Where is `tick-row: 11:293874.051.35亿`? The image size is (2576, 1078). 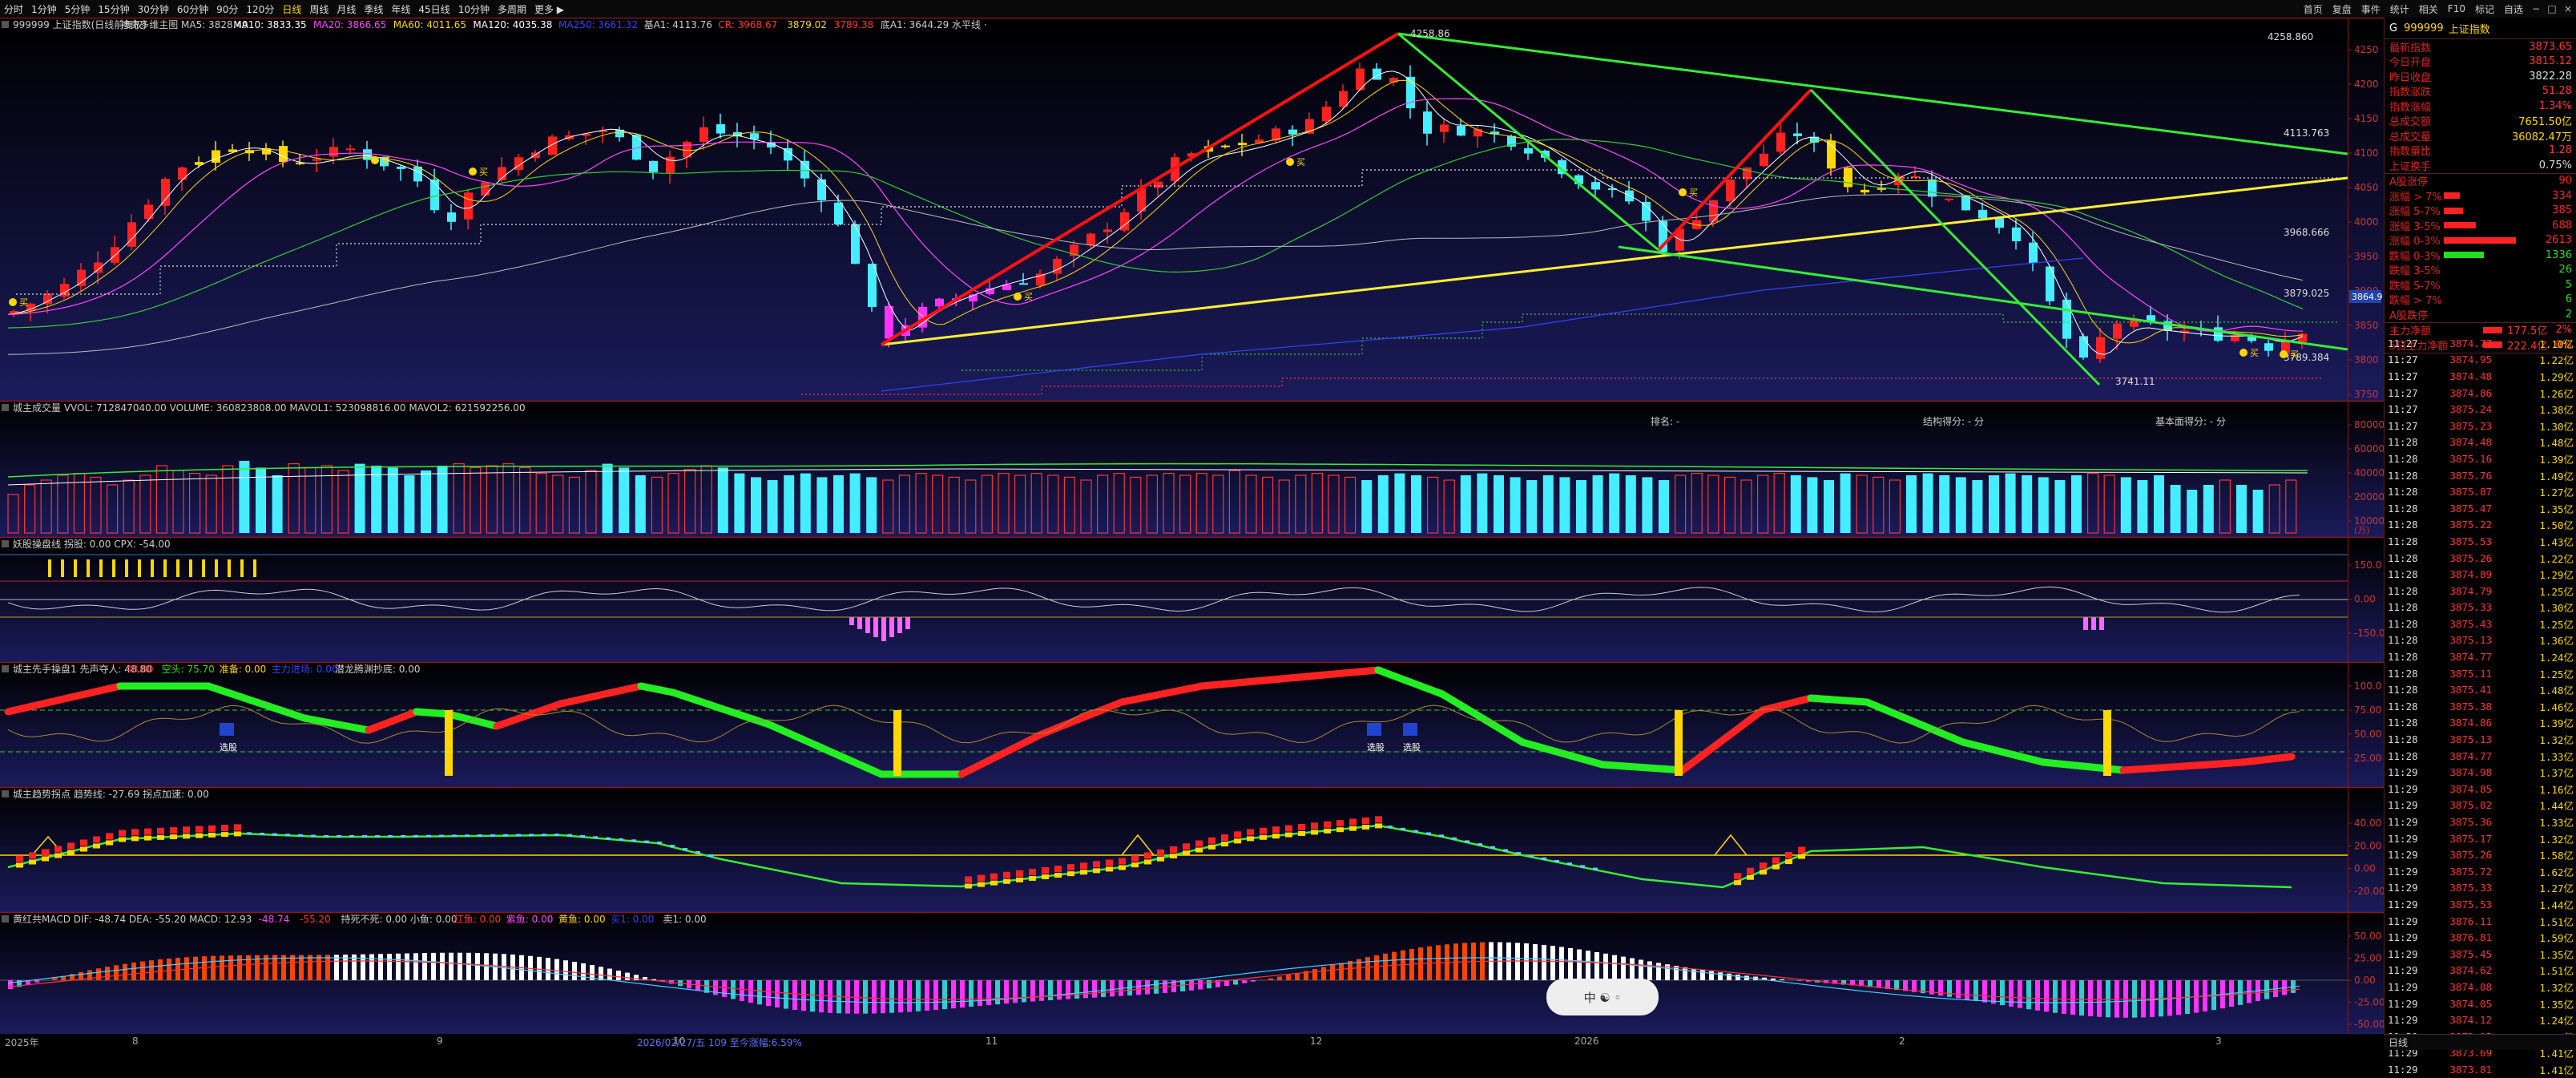
tick-row: 11:293874.051.35亿 is located at coordinates (2480, 1003).